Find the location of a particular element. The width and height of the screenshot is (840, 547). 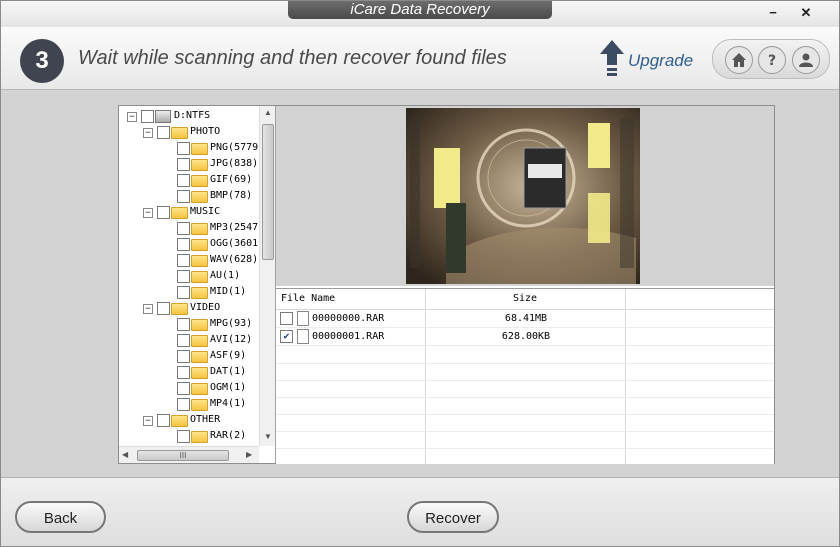

file-checkbox is located at coordinates (286, 318).